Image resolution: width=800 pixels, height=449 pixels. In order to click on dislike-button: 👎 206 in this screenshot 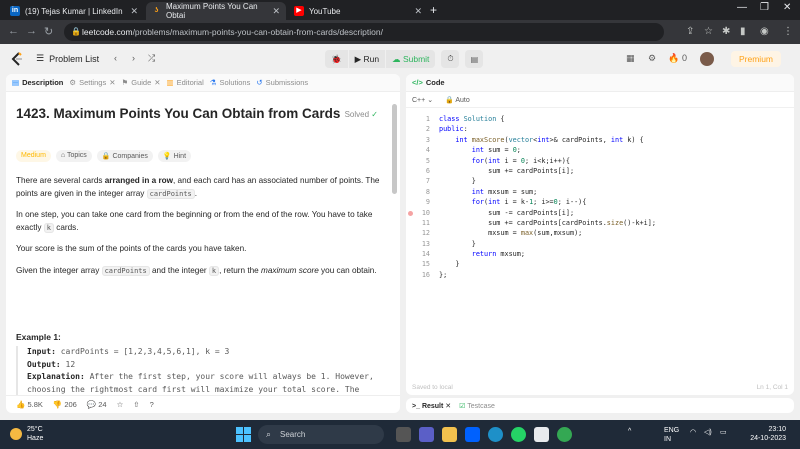, I will do `click(65, 404)`.